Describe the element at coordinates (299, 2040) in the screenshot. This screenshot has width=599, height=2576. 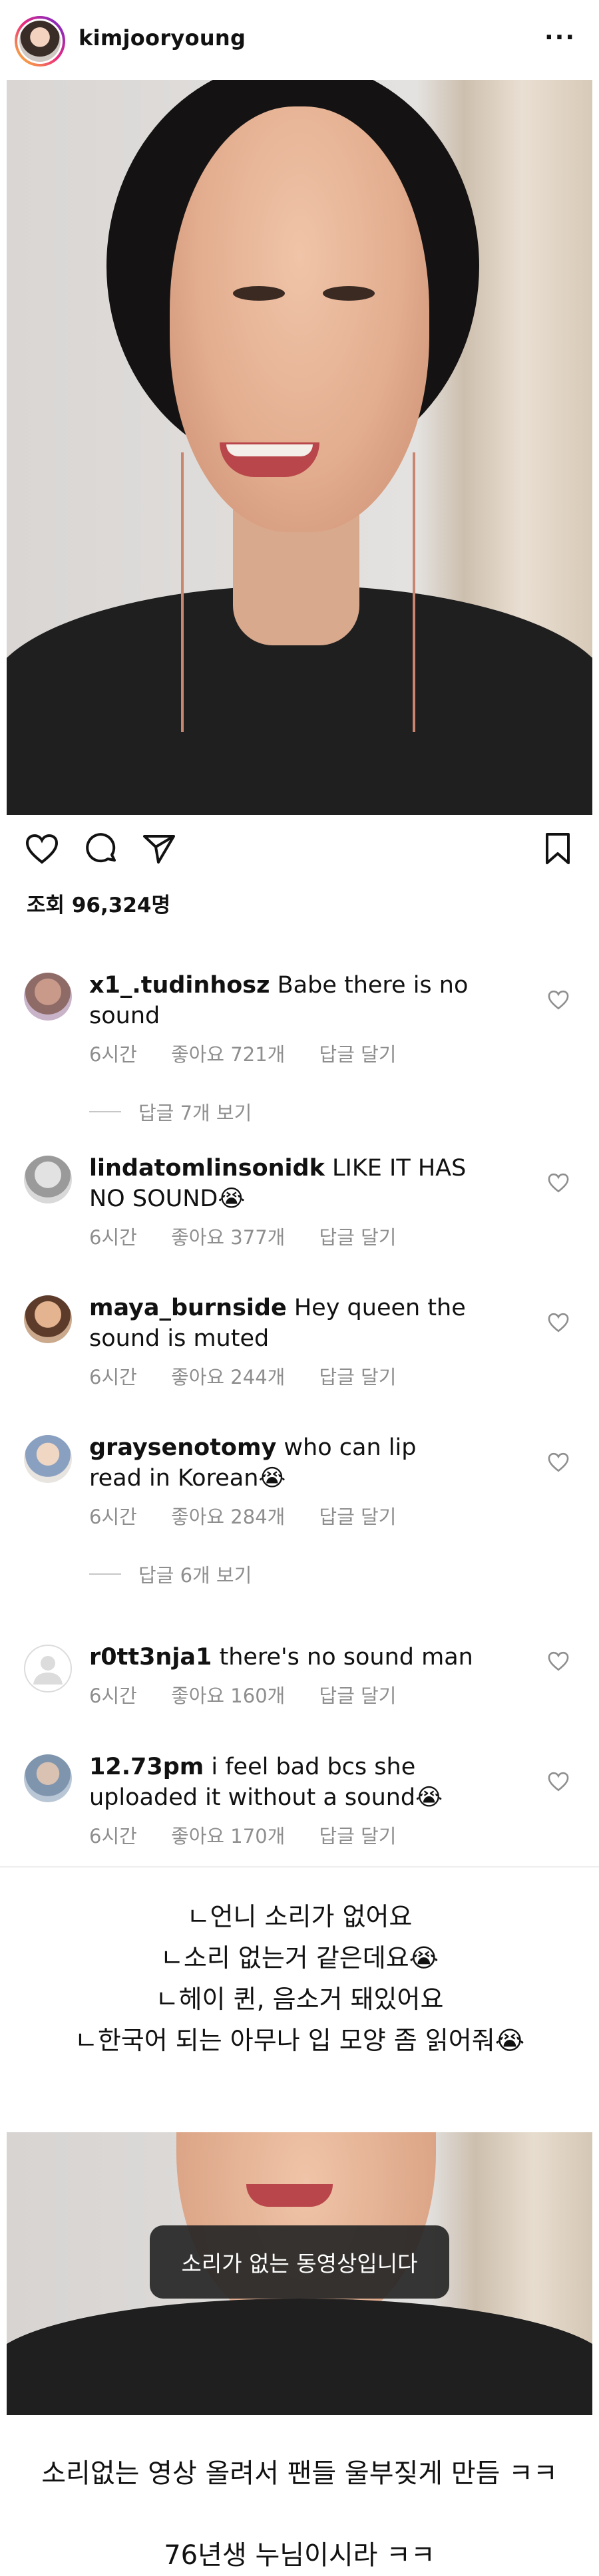
I see `translation-line: ㄴ한국어 되는 아무나 입 모양 좀 읽어줘😭` at that location.